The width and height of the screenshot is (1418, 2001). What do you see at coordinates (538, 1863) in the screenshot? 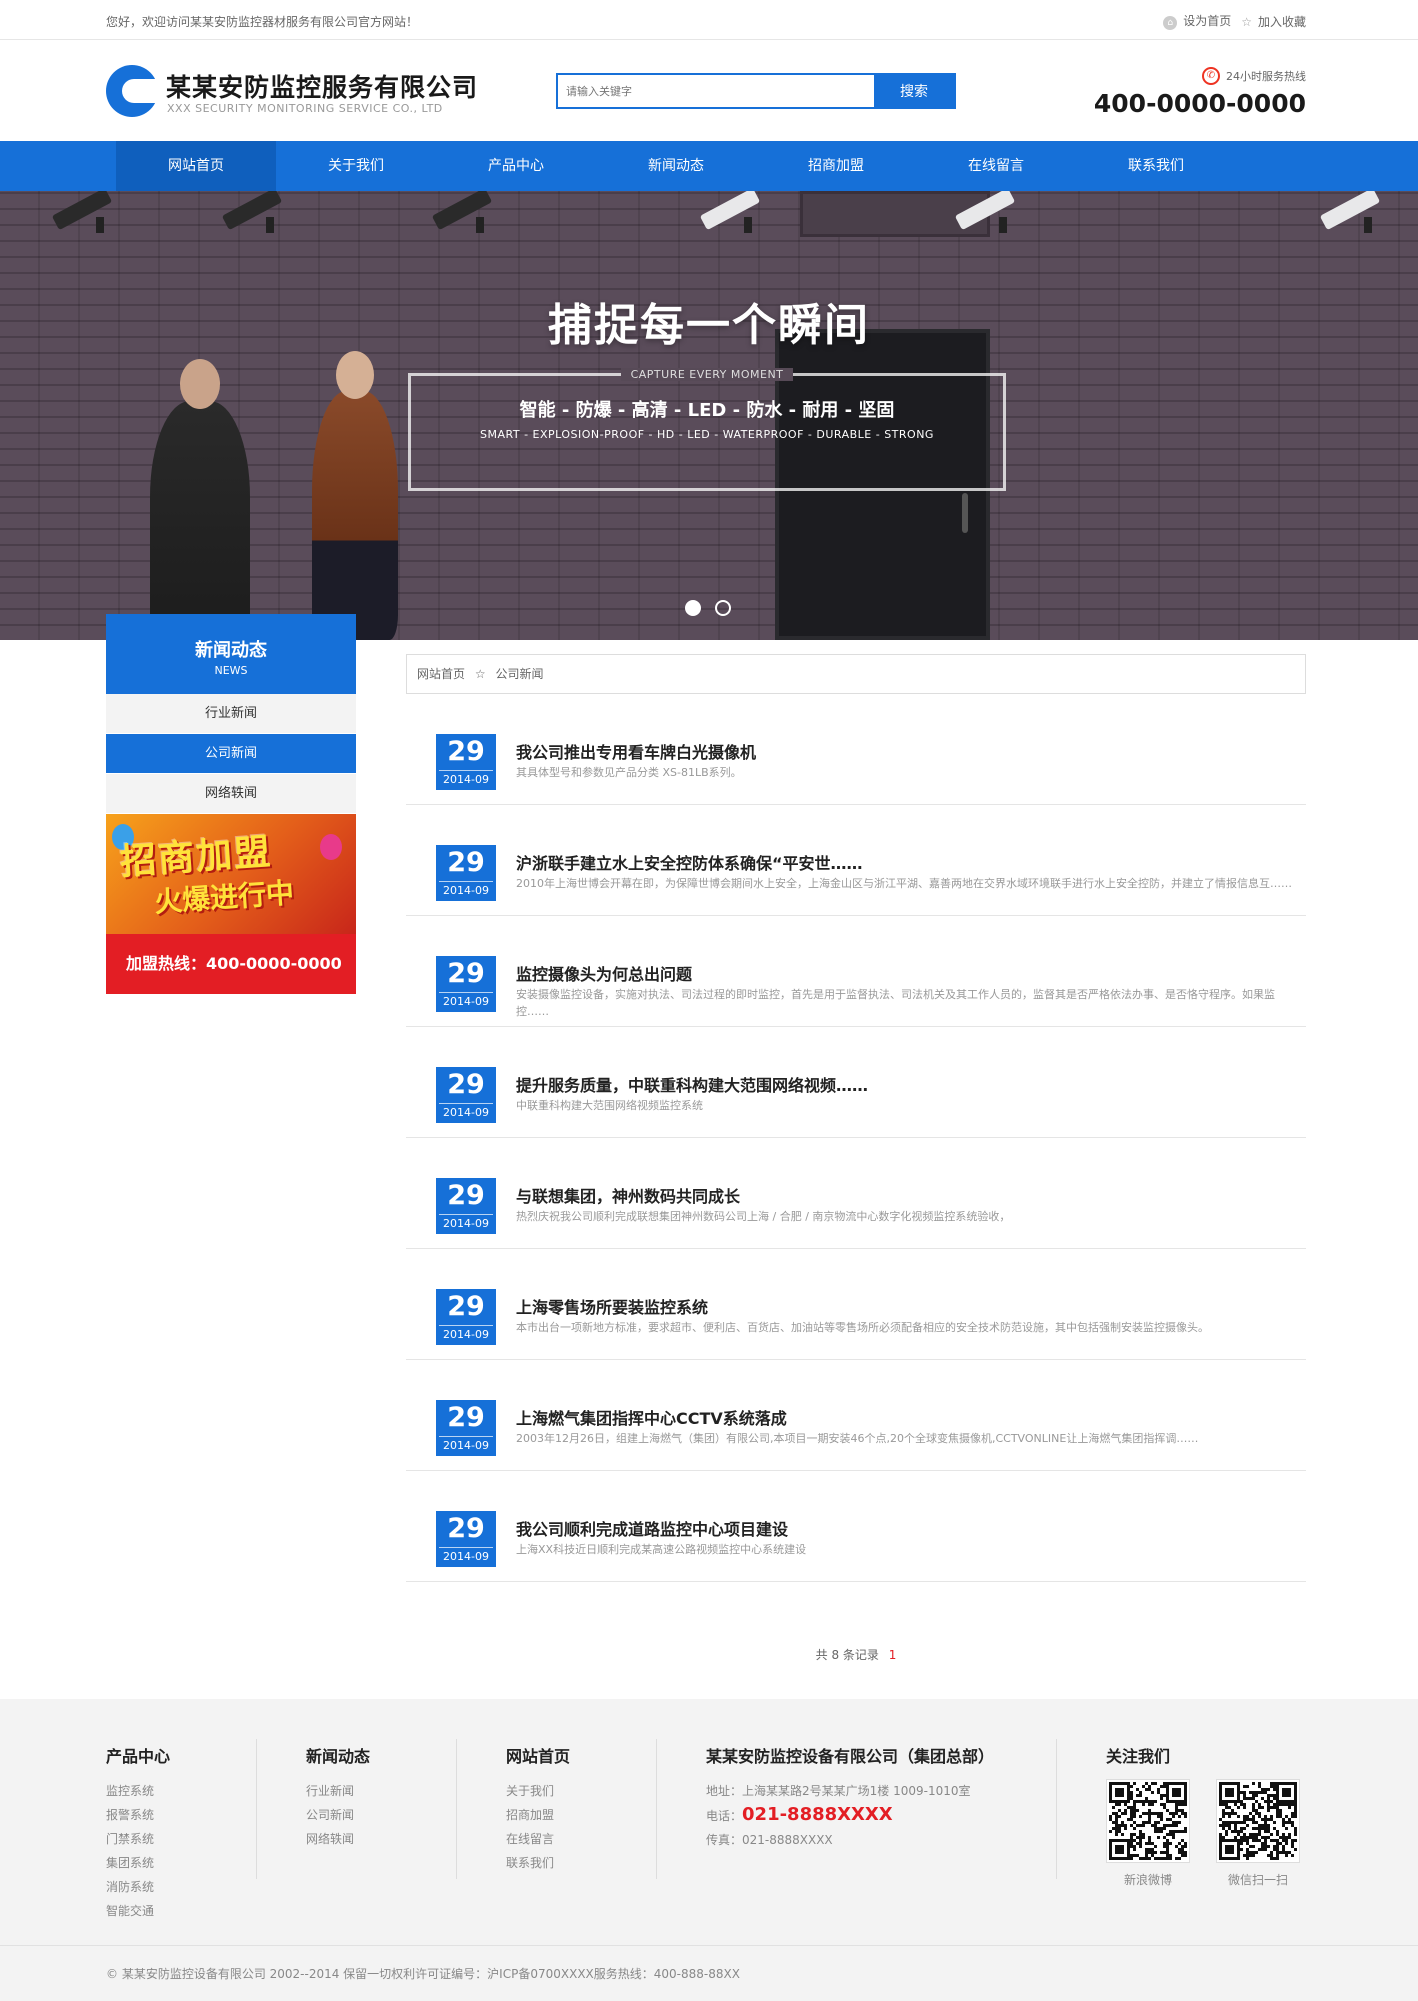
I see `footer-link: 联系我们` at bounding box center [538, 1863].